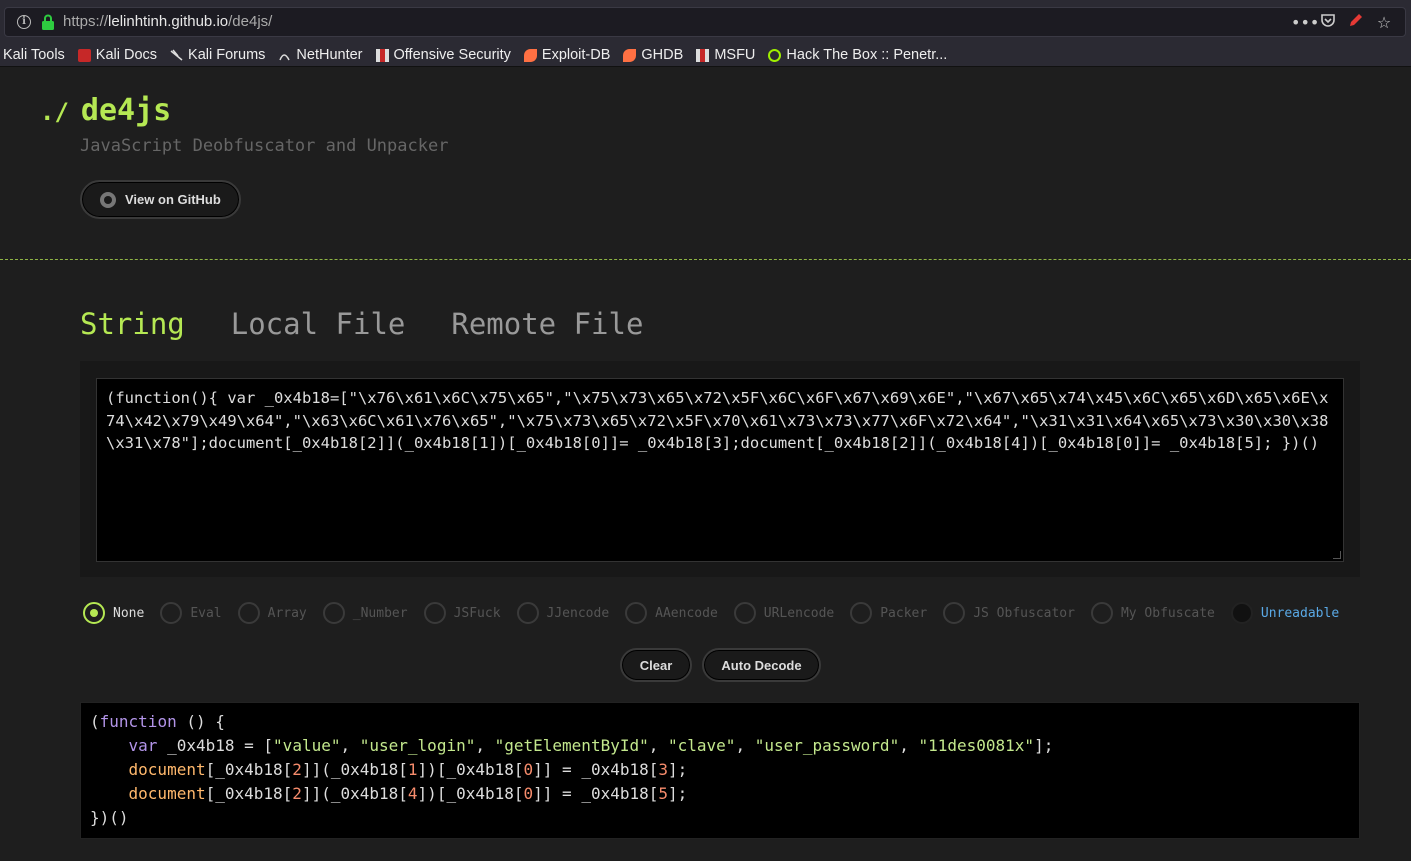 This screenshot has width=1411, height=861. What do you see at coordinates (630, 55) in the screenshot?
I see `ghdb-icon` at bounding box center [630, 55].